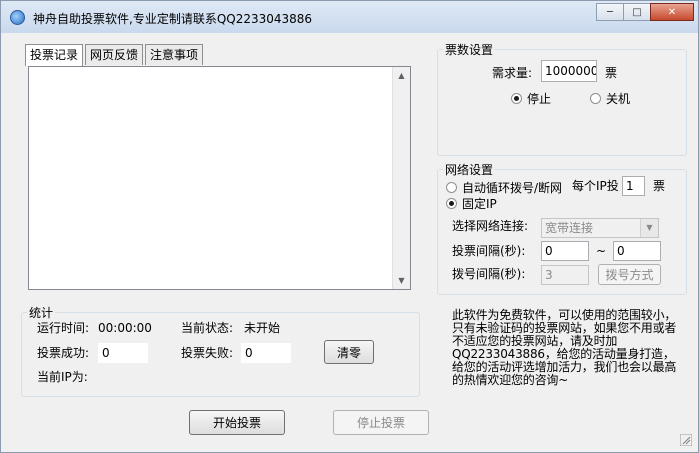 This screenshot has width=699, height=453. I want to click on network-settings-legend: 网络设置, so click(469, 170).